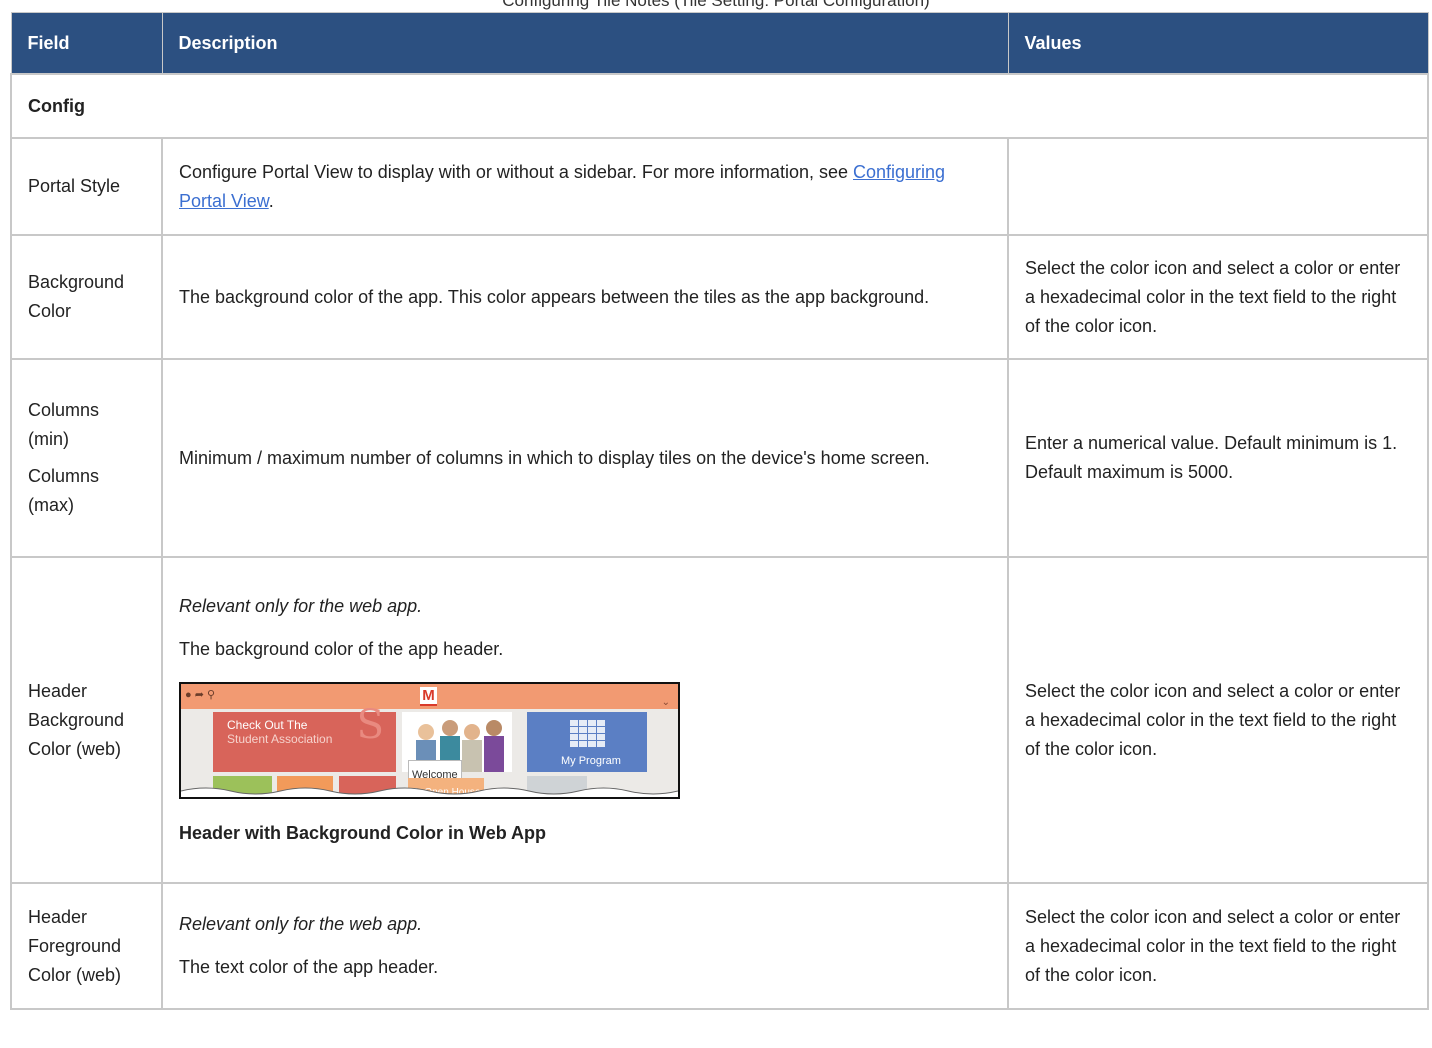  What do you see at coordinates (86, 297) in the screenshot?
I see `field-cell: Background Color` at bounding box center [86, 297].